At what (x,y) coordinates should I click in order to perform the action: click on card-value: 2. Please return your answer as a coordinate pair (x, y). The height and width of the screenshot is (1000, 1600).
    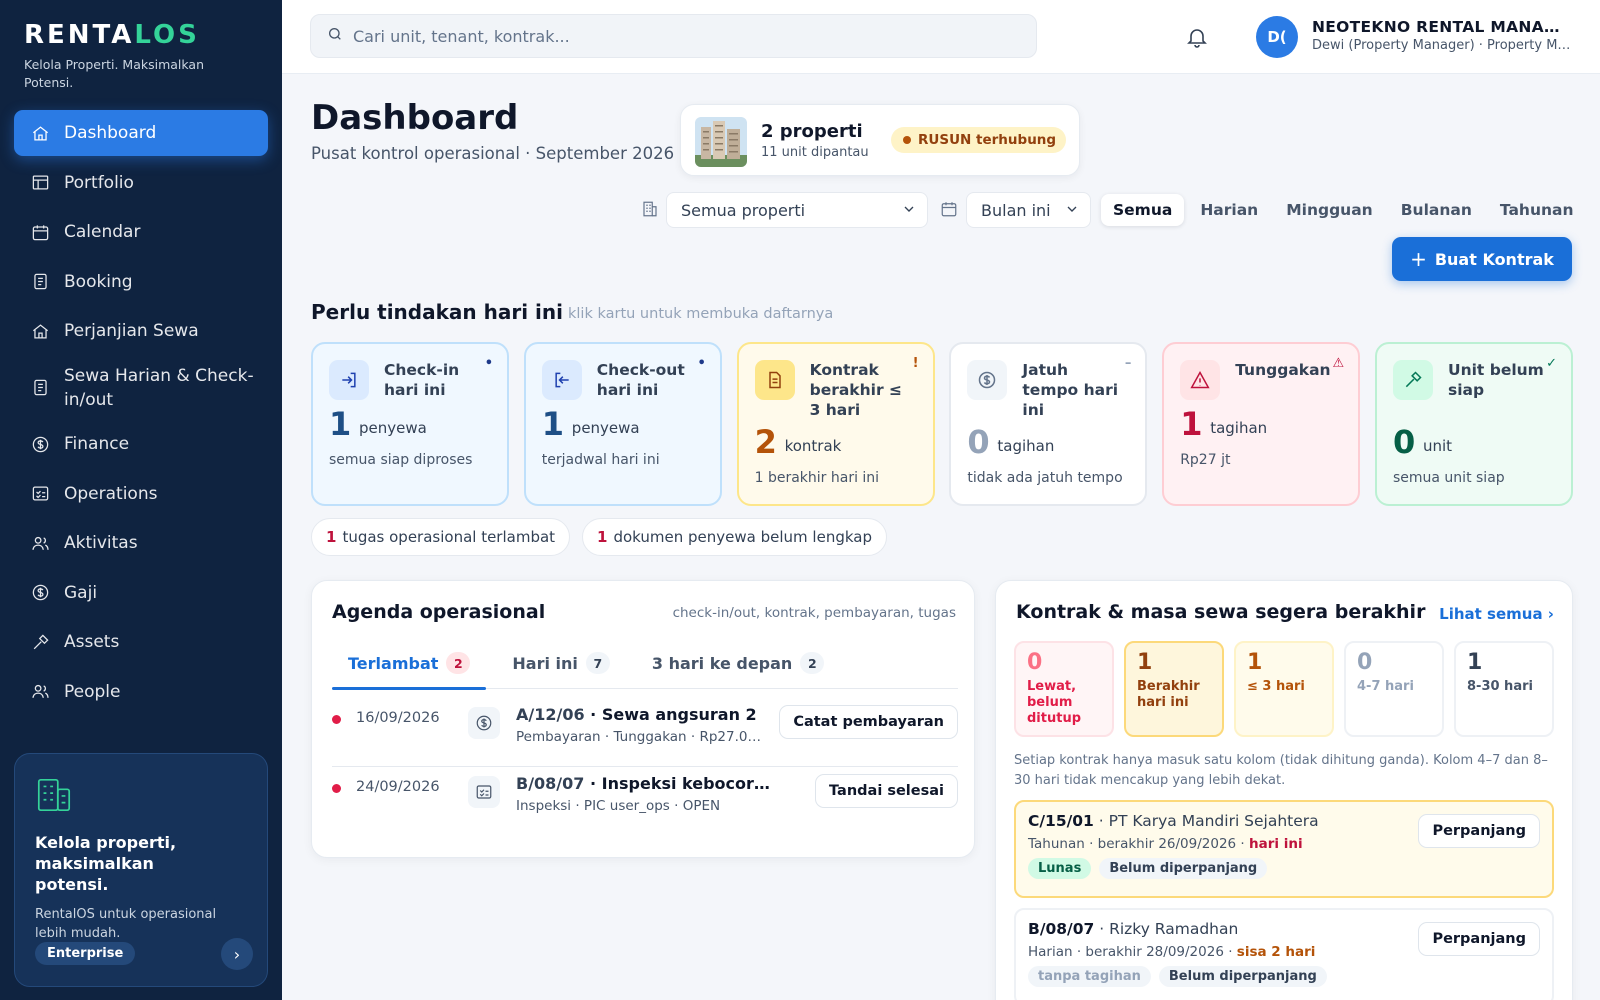
    Looking at the image, I should click on (765, 442).